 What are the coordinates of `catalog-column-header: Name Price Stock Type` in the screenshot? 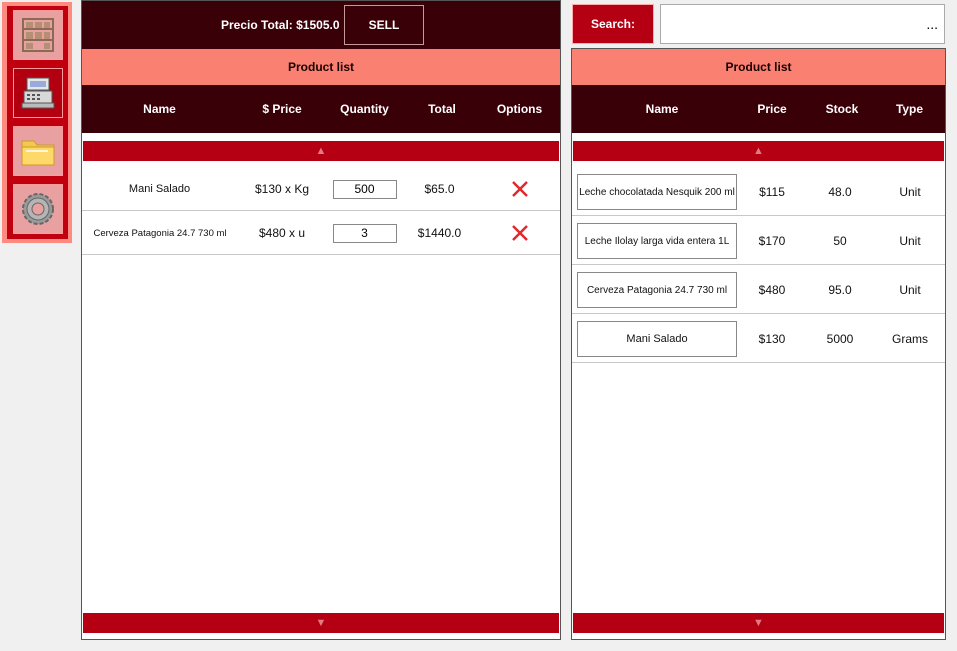 It's located at (758, 109).